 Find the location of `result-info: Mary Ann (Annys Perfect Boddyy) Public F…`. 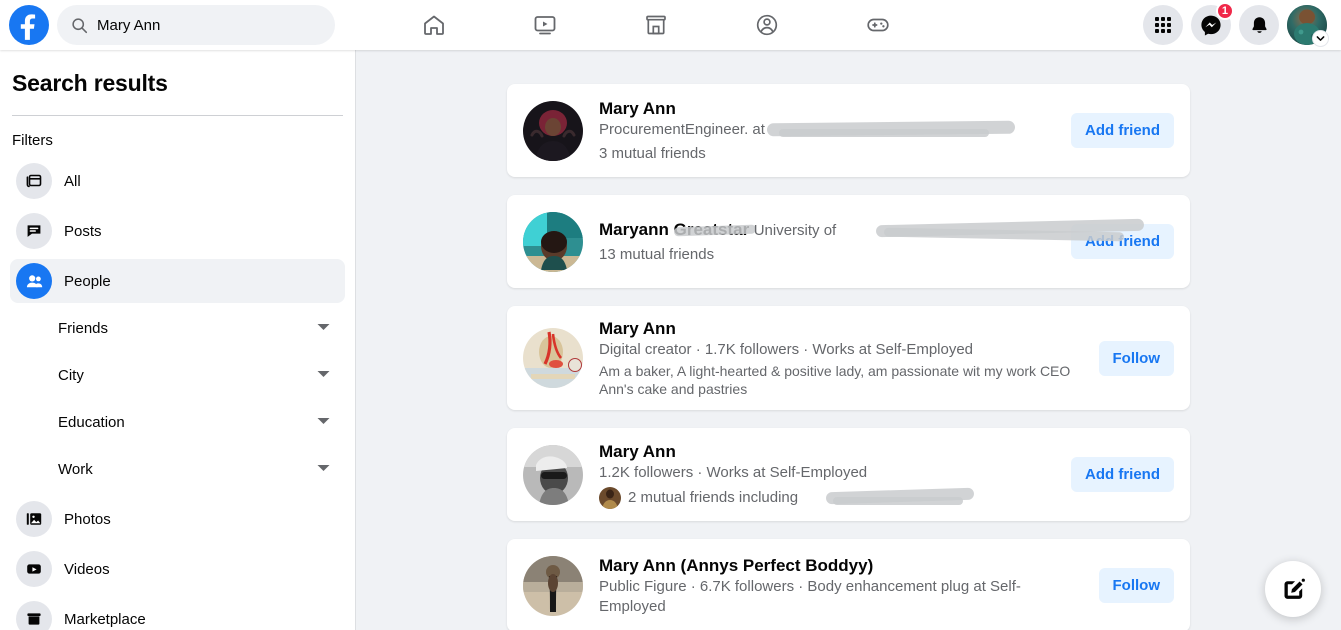

result-info: Mary Ann (Annys Perfect Boddyy) Public F… is located at coordinates (841, 586).